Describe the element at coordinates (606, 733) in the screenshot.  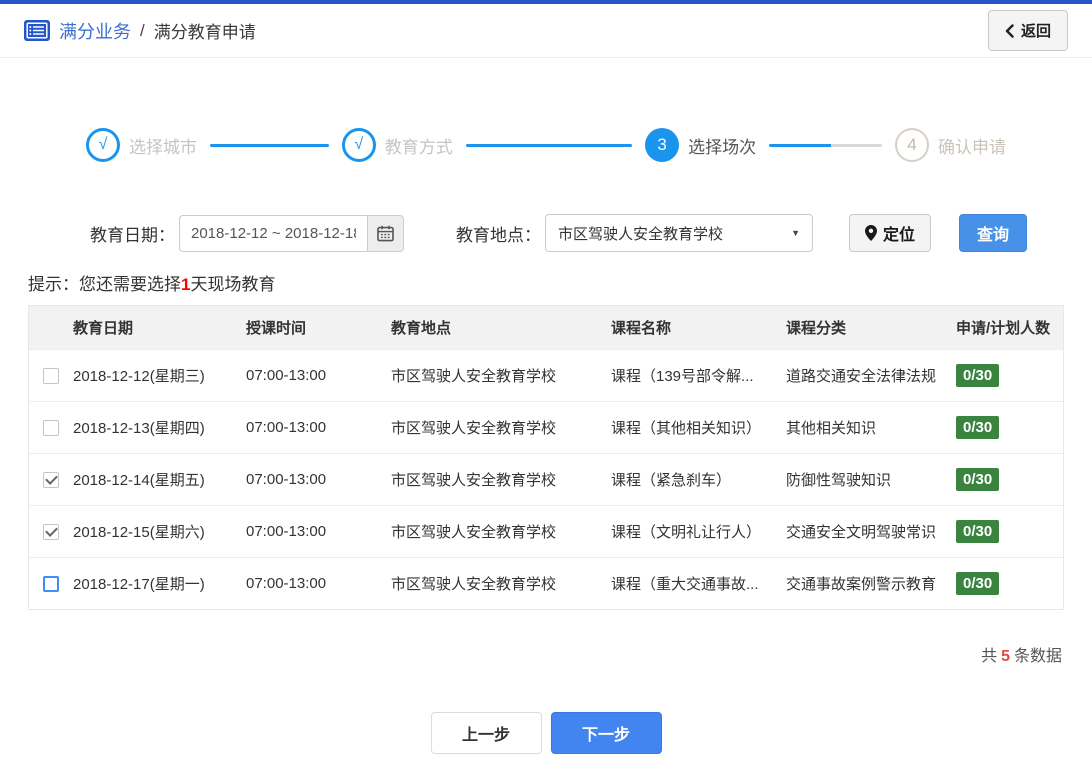
I see `next-step-button: 下一步` at that location.